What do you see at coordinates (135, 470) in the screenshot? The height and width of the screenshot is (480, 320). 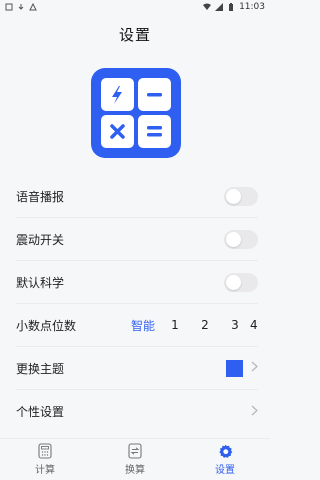 I see `tab-convert-label: 换算` at bounding box center [135, 470].